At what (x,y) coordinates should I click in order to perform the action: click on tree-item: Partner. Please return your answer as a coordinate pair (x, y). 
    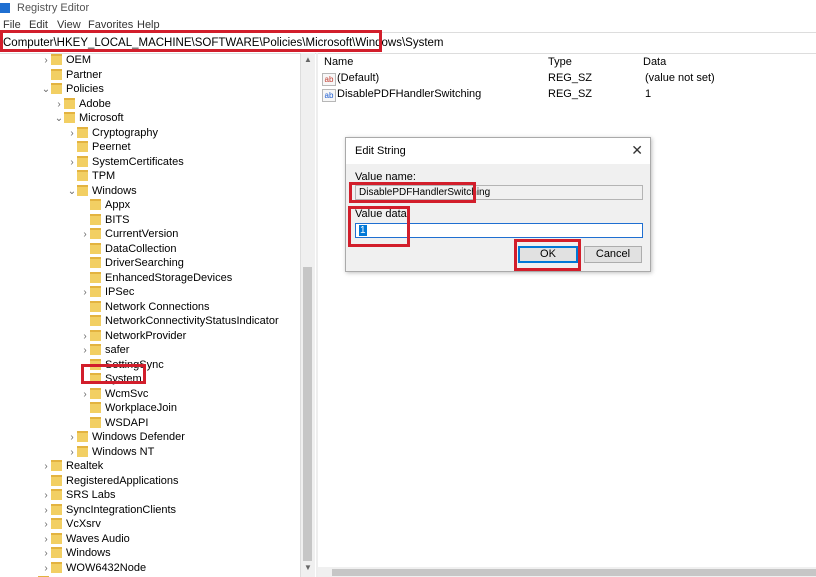
    Looking at the image, I should click on (71, 75).